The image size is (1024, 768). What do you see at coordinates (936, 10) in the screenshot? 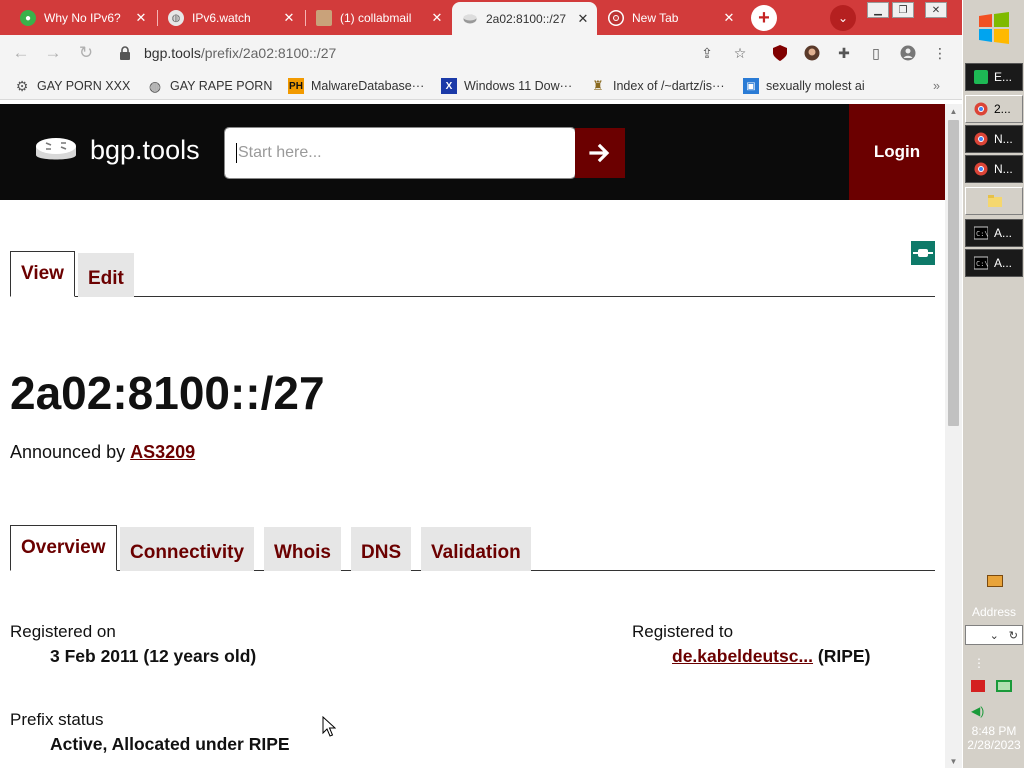
I see `close-window-button: ✕` at bounding box center [936, 10].